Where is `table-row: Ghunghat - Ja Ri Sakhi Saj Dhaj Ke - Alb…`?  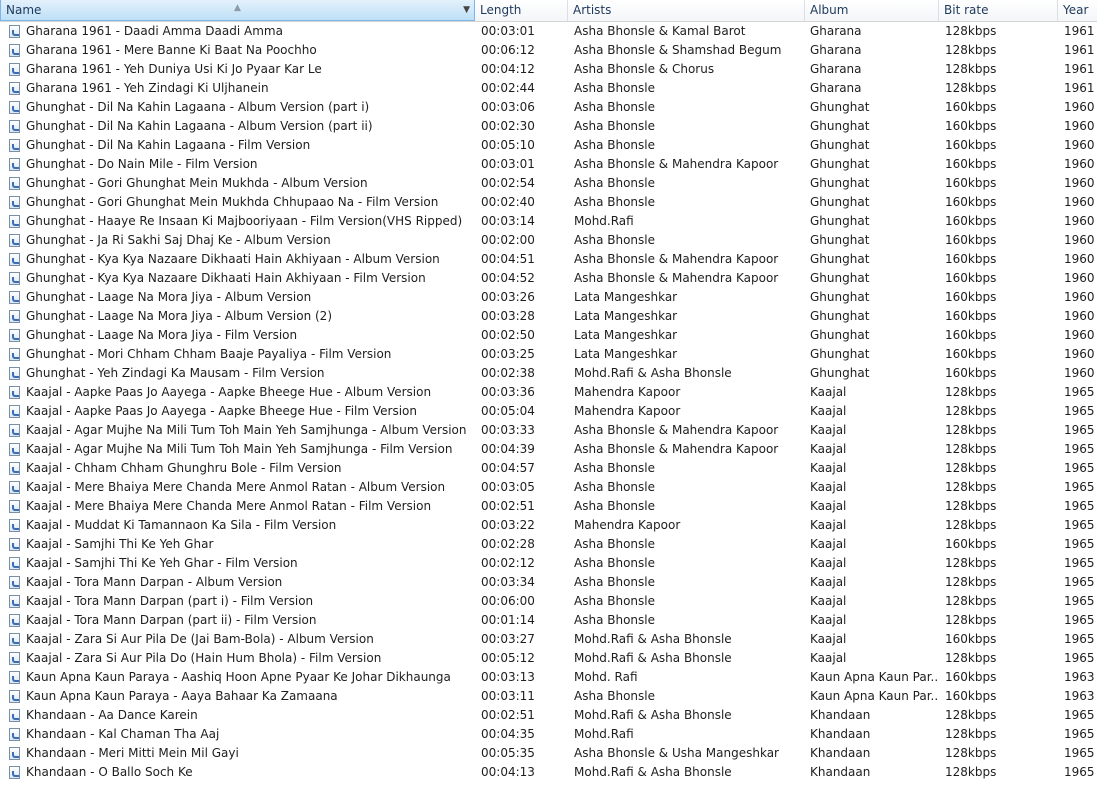 table-row: Ghunghat - Ja Ri Sakhi Saj Dhaj Ke - Alb… is located at coordinates (548, 240).